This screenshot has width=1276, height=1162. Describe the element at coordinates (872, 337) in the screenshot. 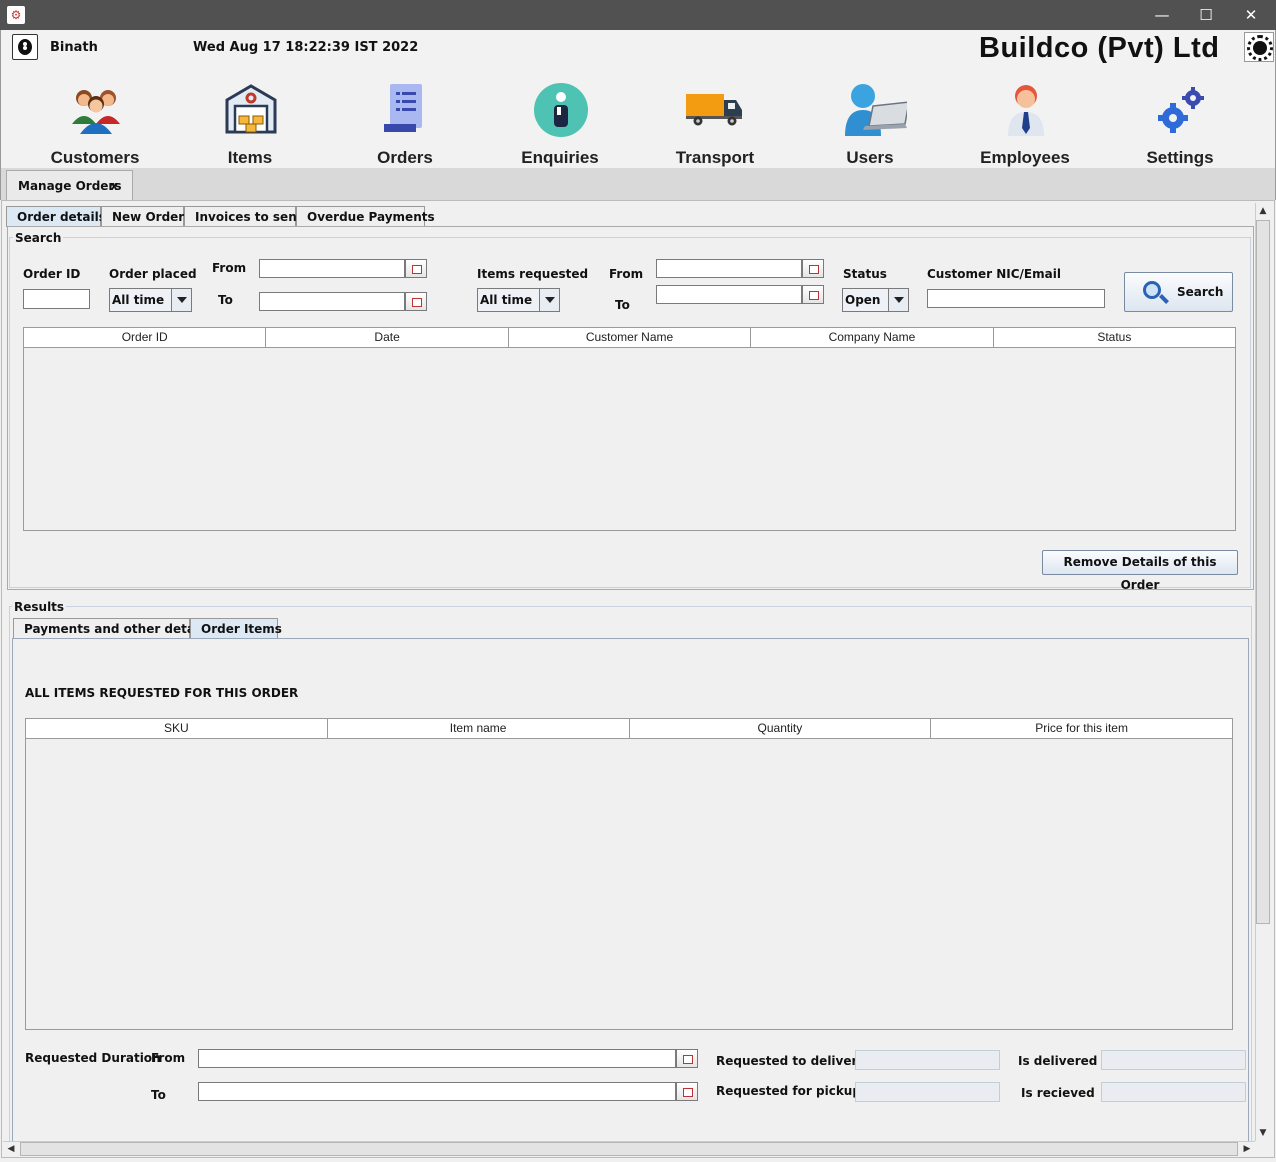

I see `column-header: Company Name` at that location.